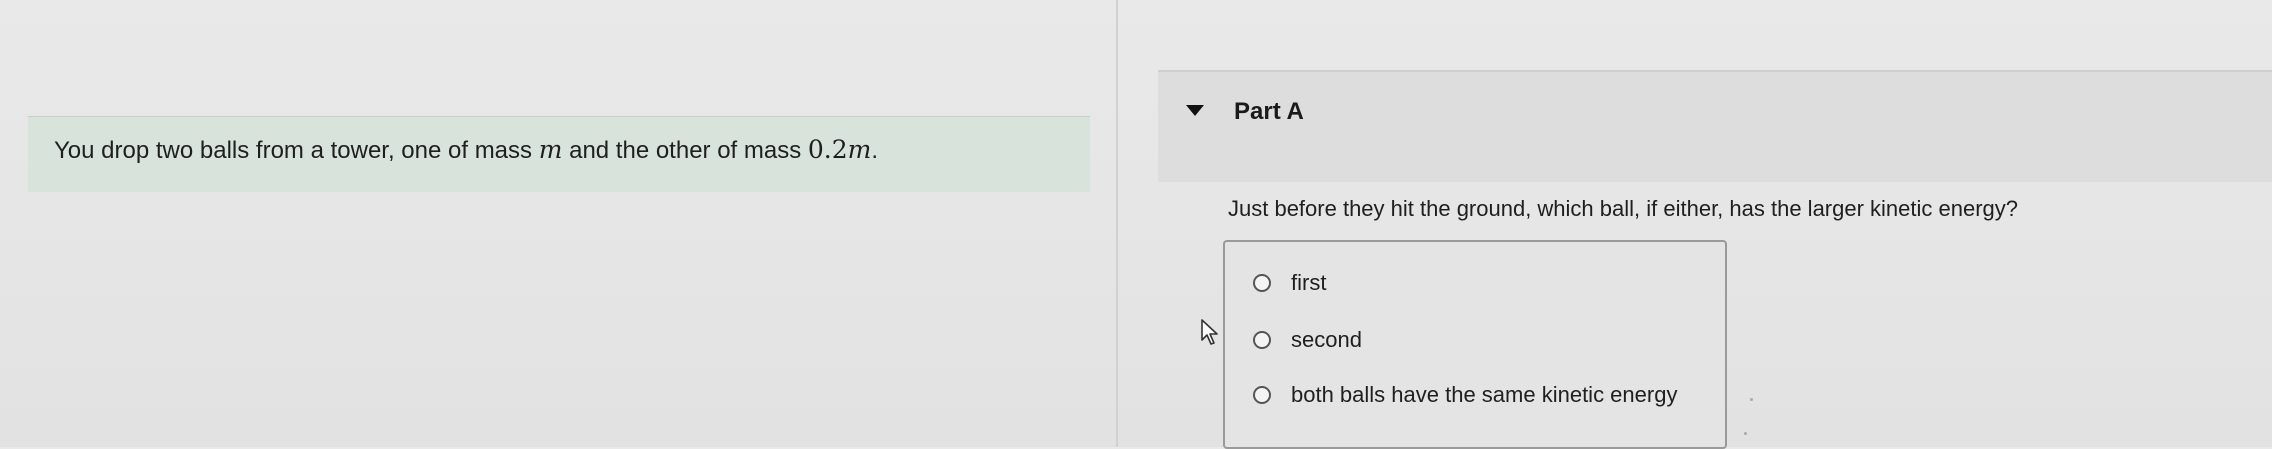  I want to click on option-label: second, so click(1326, 340).